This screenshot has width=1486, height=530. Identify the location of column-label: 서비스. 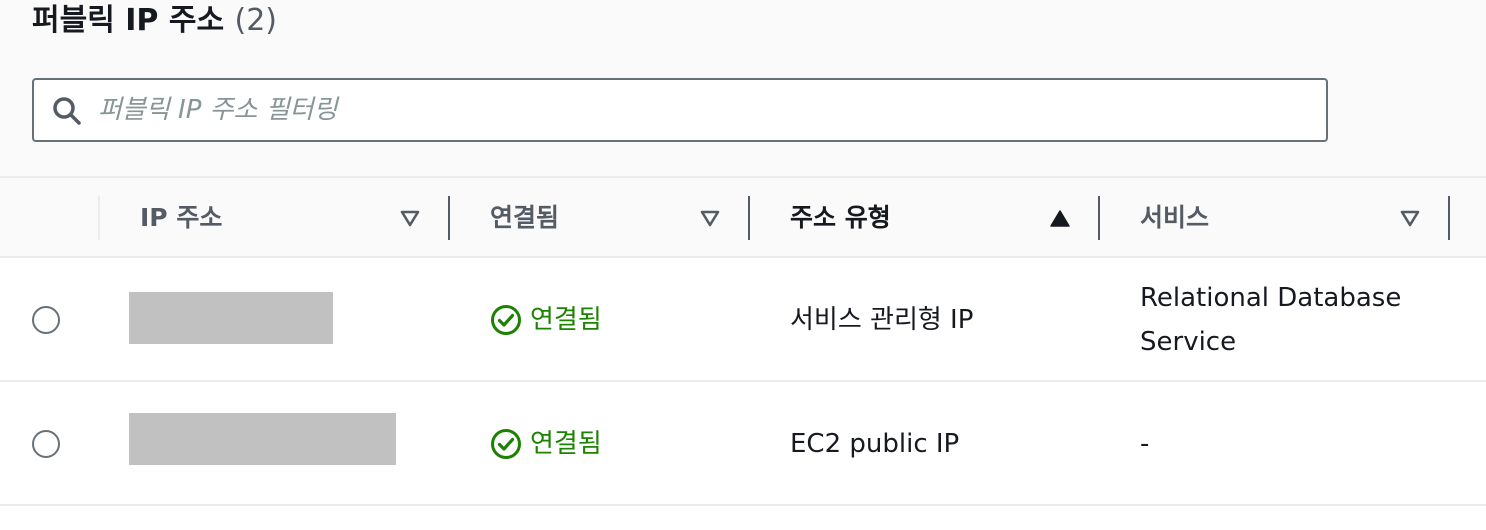
(1175, 217).